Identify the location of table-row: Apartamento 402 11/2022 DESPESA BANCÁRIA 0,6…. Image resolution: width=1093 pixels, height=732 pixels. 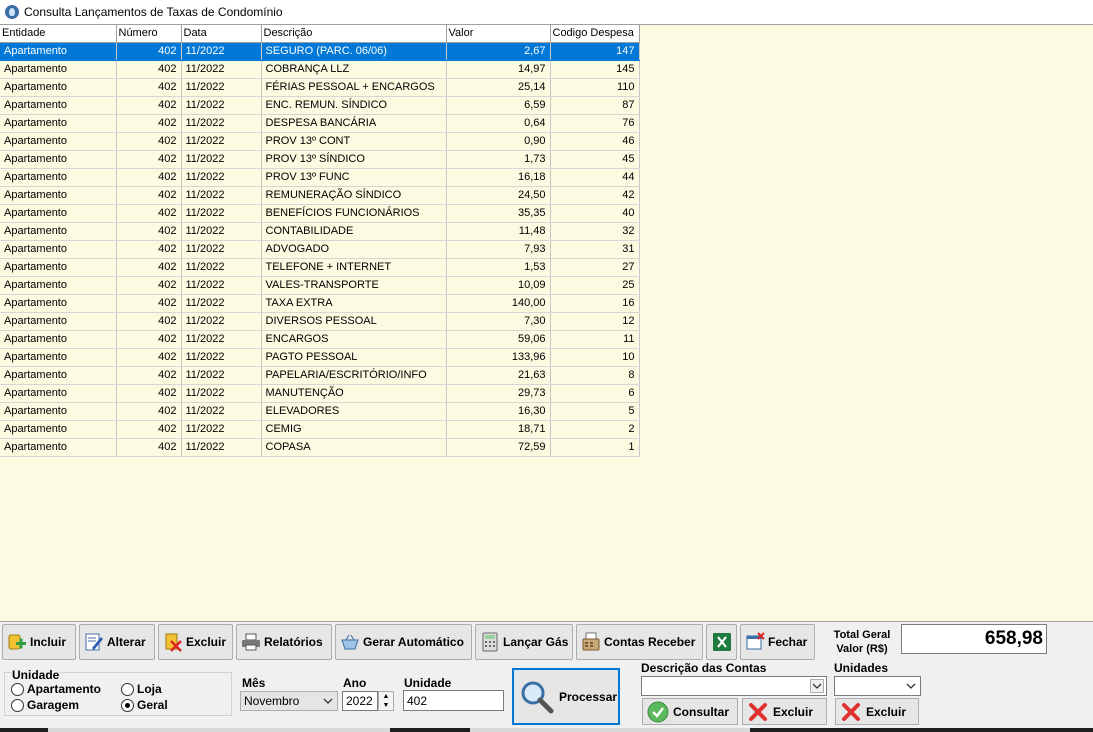
(320, 123).